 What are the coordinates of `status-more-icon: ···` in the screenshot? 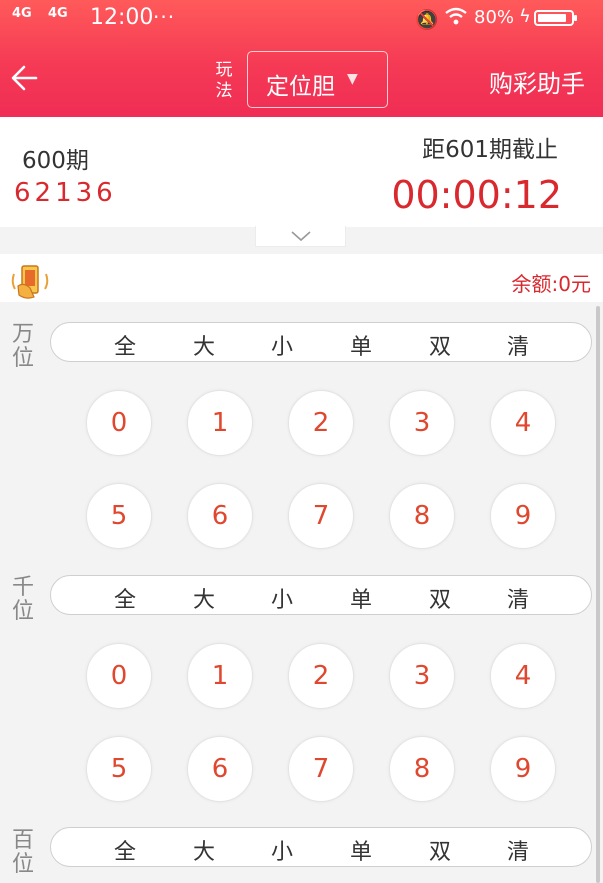 It's located at (164, 17).